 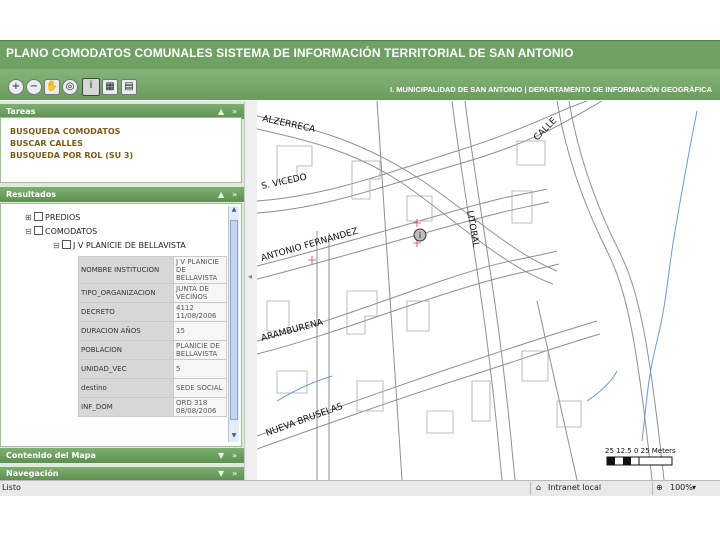 What do you see at coordinates (681, 487) in the screenshot?
I see `zoom-level: 100%` at bounding box center [681, 487].